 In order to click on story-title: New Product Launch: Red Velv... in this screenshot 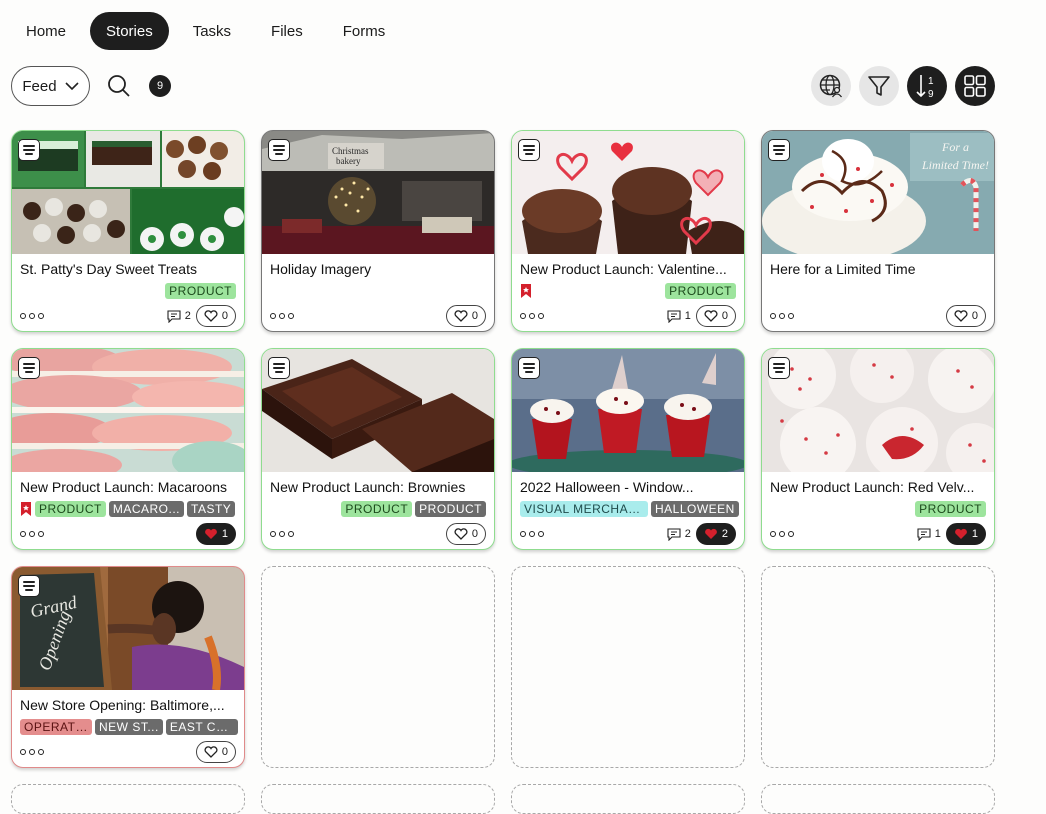, I will do `click(872, 487)`.